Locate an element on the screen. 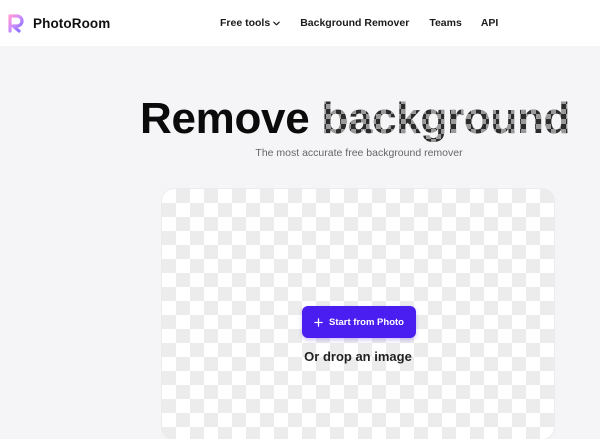  start-from-photo-button: Start from Photo is located at coordinates (359, 322).